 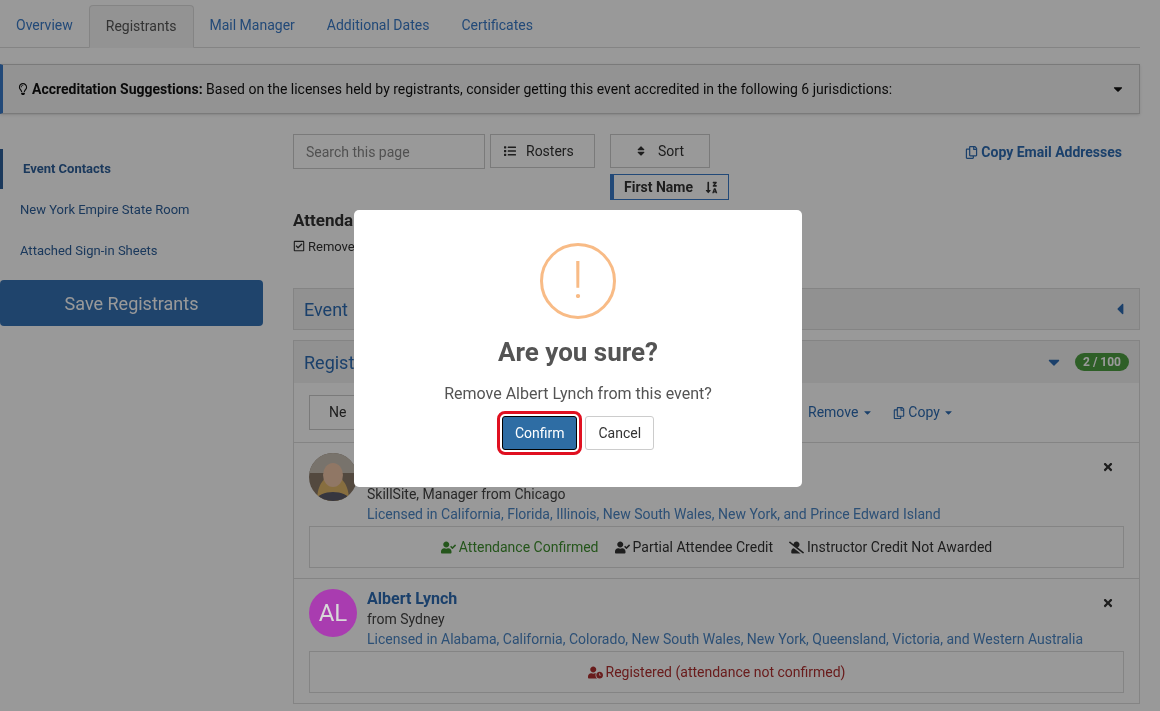 I want to click on status-label: Attendance Confirmed, so click(x=528, y=547).